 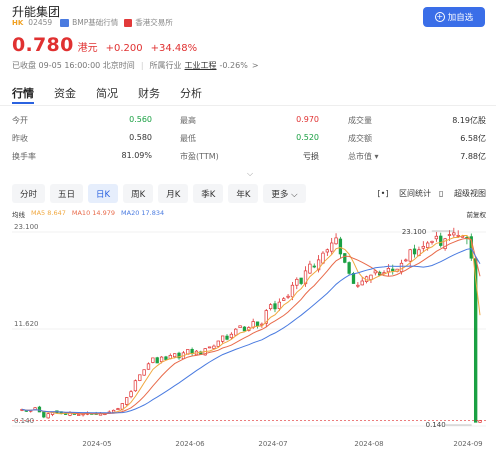 I want to click on y-axis-label: 11.620, so click(x=26, y=324).